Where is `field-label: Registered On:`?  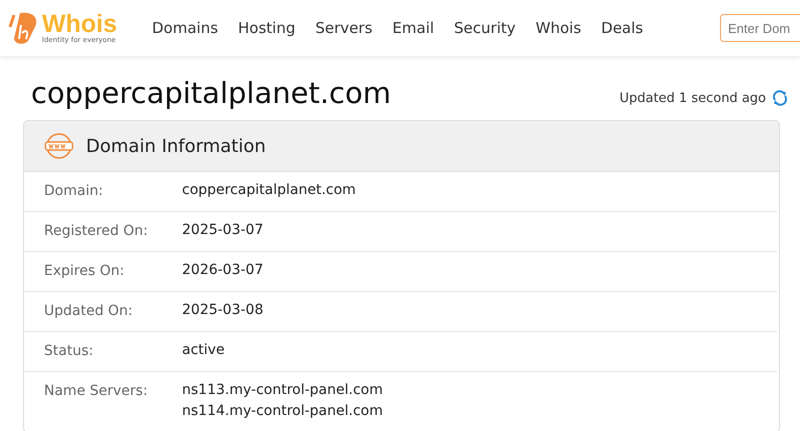
field-label: Registered On: is located at coordinates (96, 231).